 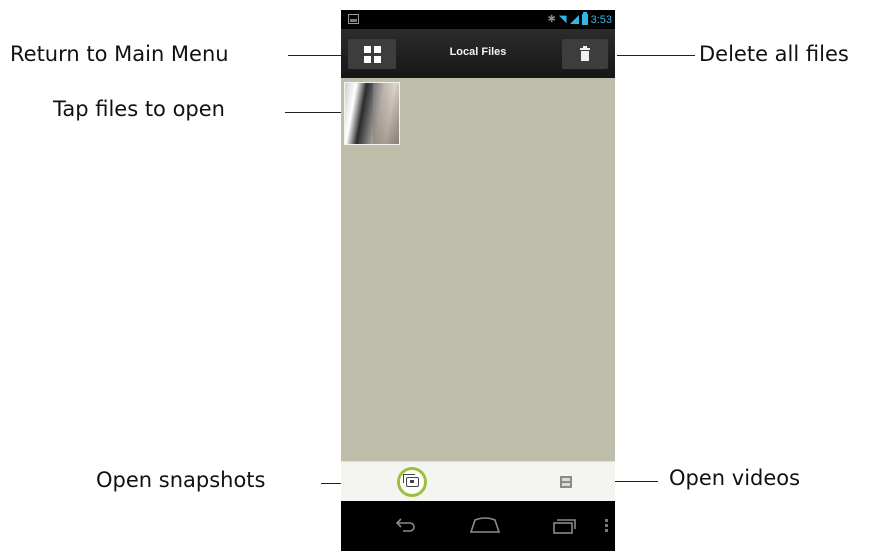 What do you see at coordinates (372, 113) in the screenshot?
I see `file-thumbnail` at bounding box center [372, 113].